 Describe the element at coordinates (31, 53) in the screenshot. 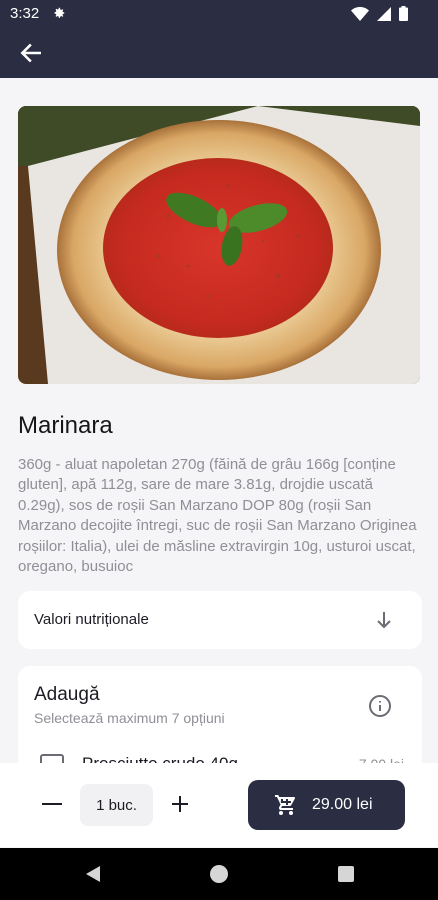

I see `arrow-back-icon` at that location.